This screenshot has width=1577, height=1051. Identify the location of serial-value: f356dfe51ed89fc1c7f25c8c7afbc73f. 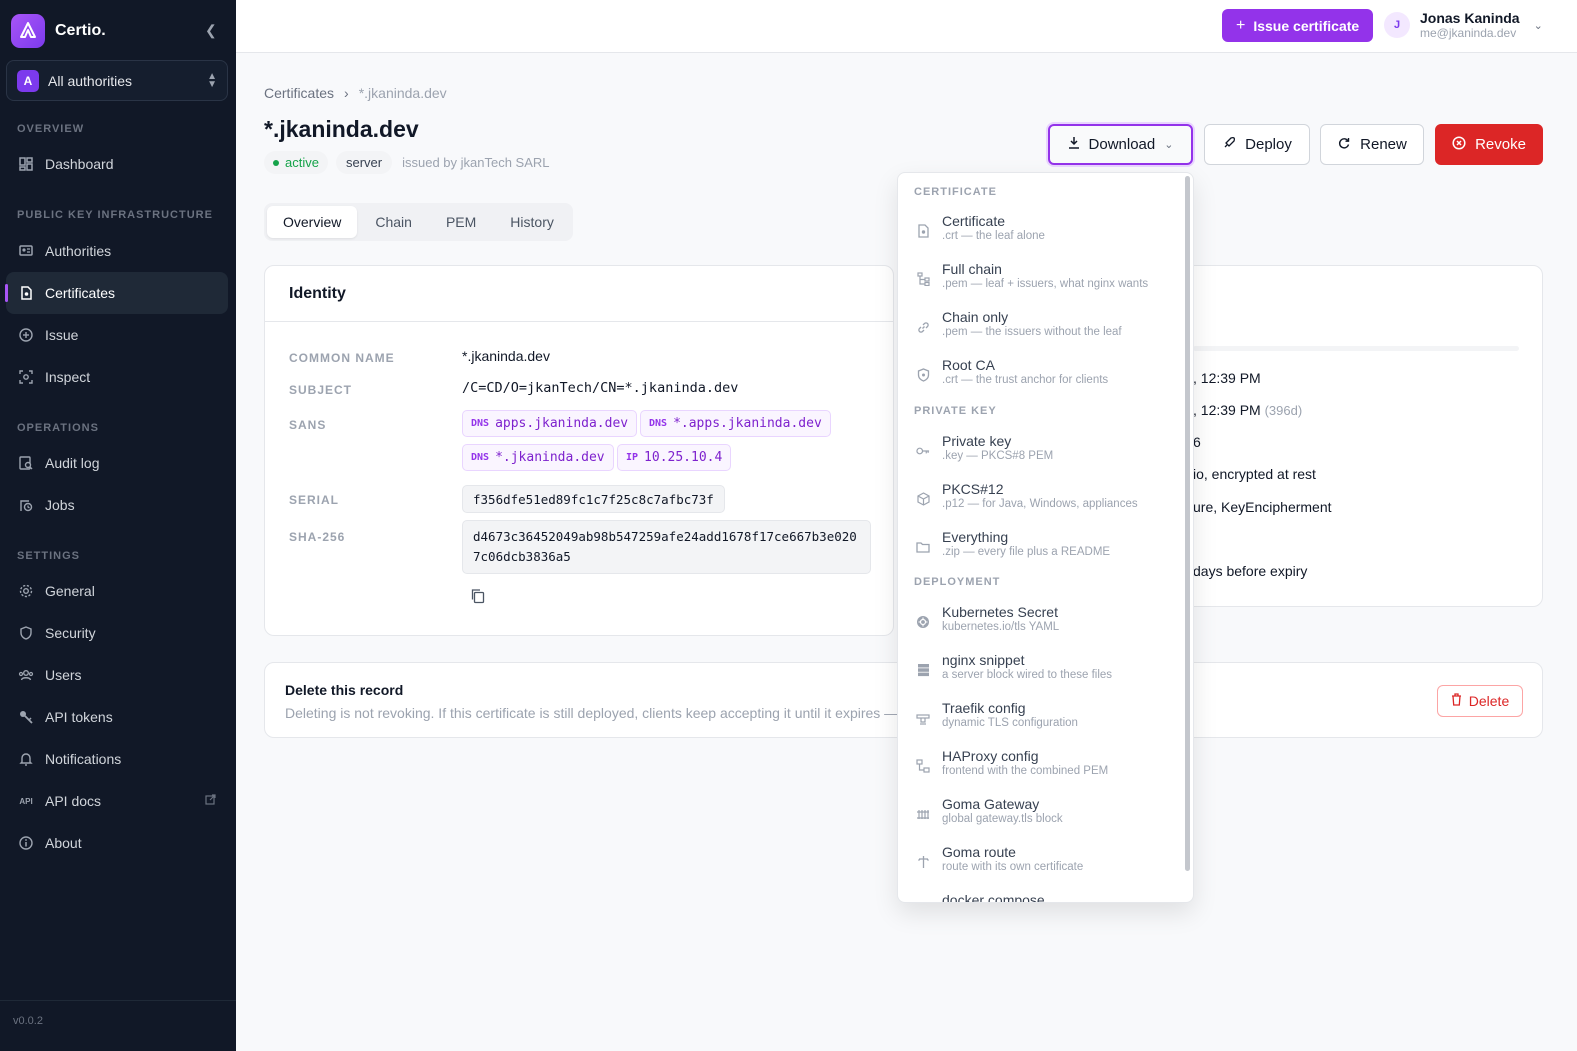
(593, 499).